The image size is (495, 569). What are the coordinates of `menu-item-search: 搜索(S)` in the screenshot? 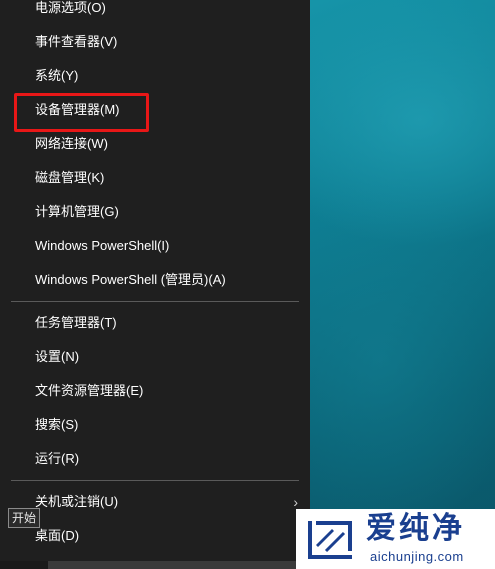 It's located at (155, 425).